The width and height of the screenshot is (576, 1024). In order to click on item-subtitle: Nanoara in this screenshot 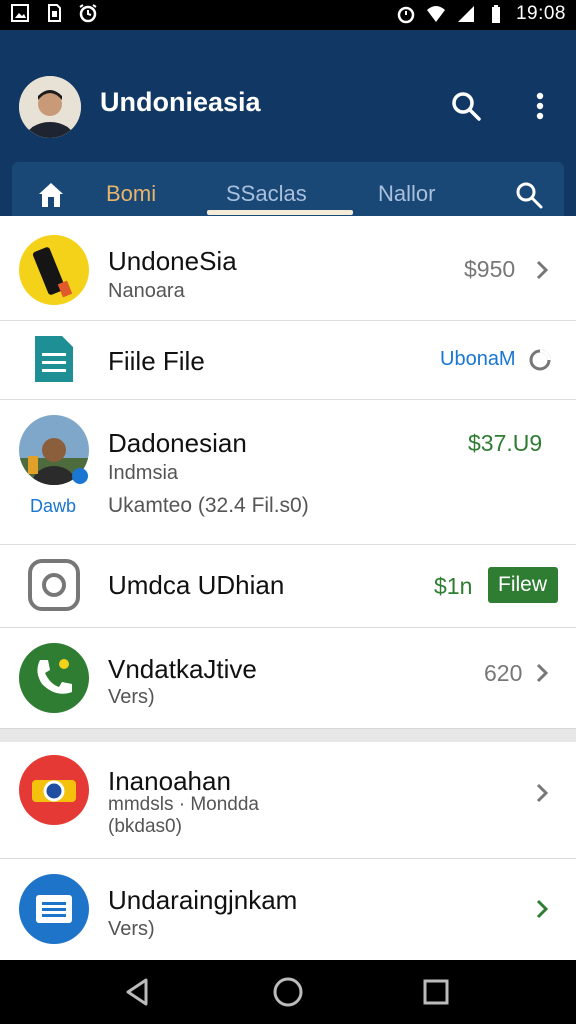, I will do `click(146, 291)`.